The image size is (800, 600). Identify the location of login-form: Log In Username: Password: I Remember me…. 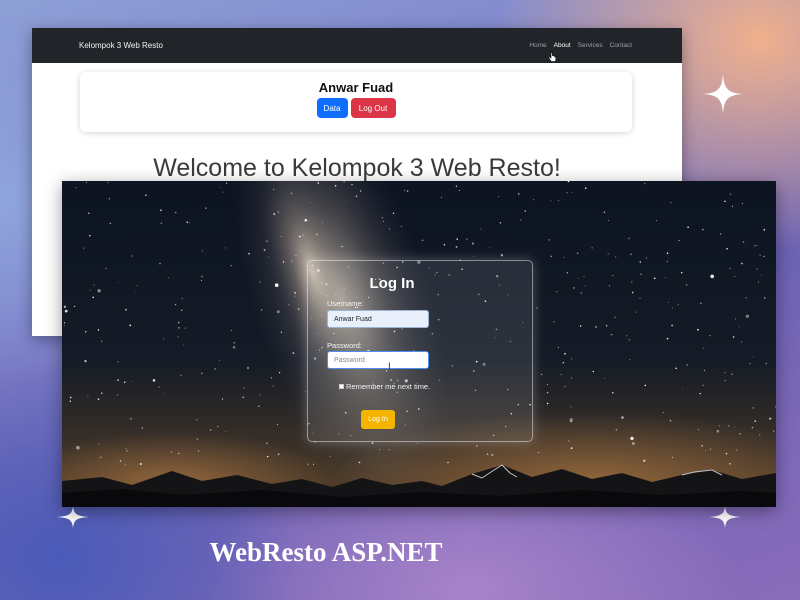
(420, 351).